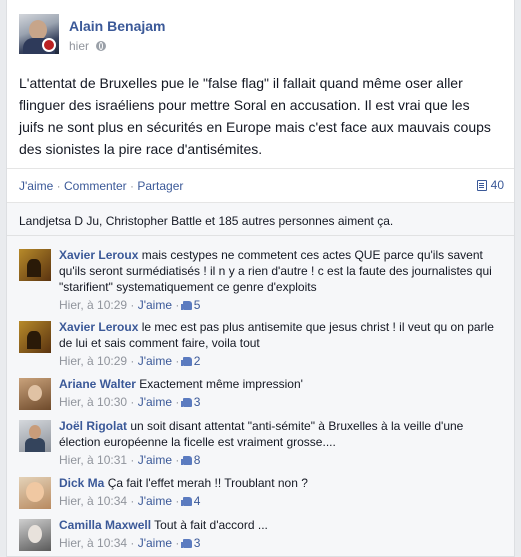  I want to click on comment-author: Ariane Walter, so click(97, 384).